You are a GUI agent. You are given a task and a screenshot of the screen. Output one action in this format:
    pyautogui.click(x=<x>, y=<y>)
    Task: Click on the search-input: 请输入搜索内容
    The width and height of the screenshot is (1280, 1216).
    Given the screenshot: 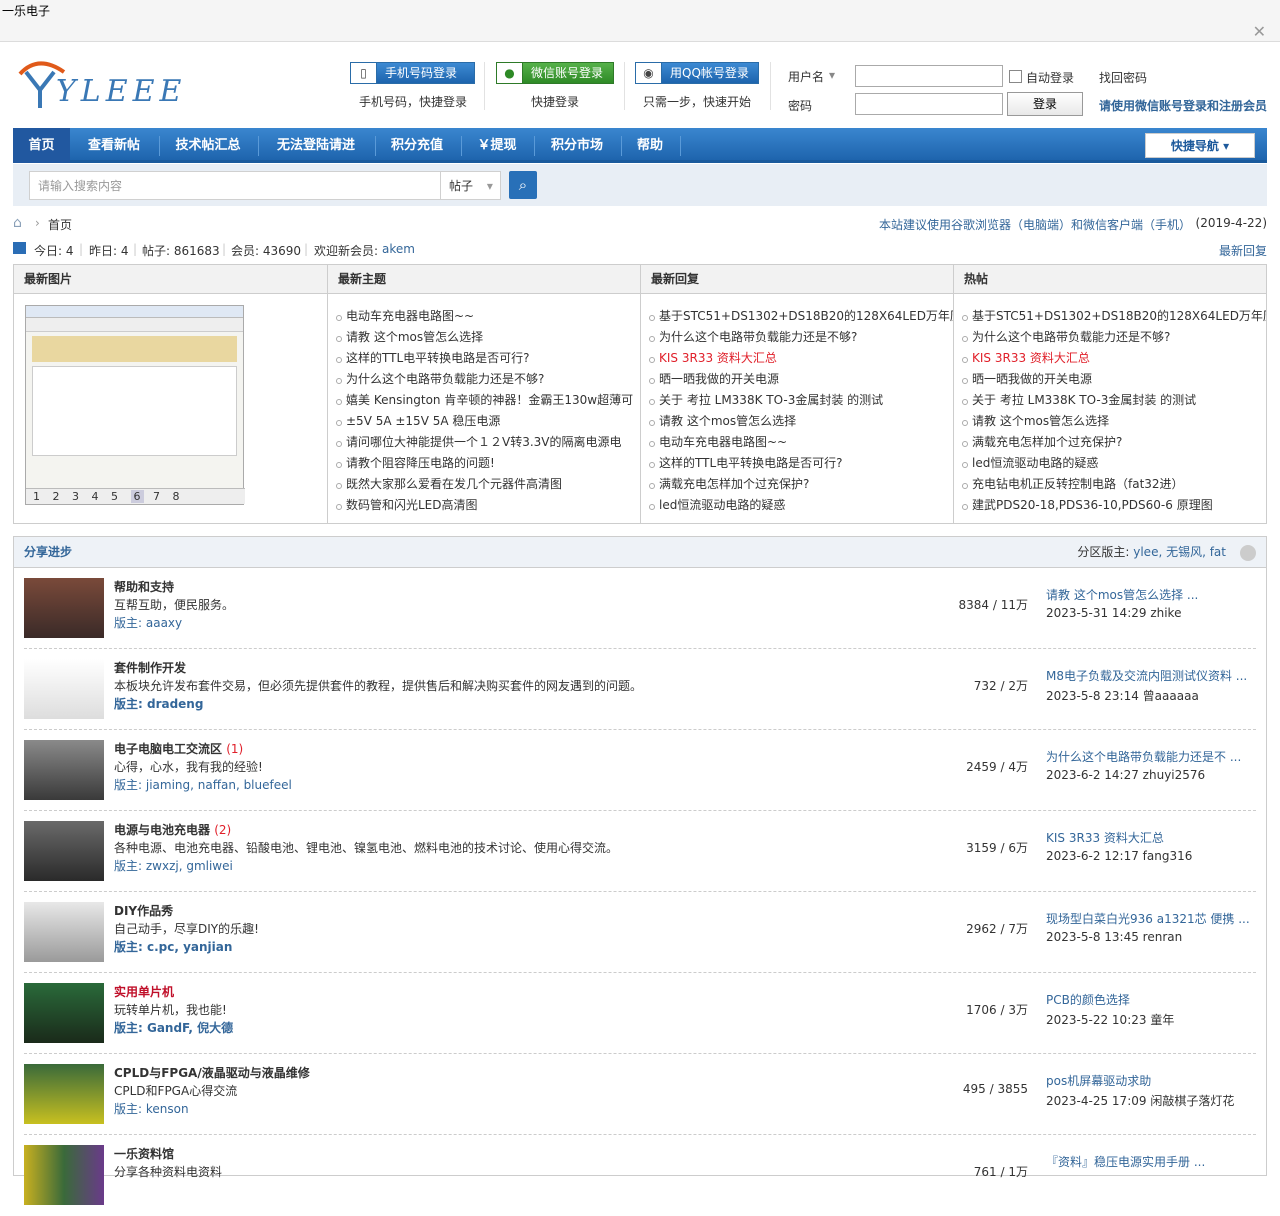 What is the action you would take?
    pyautogui.click(x=235, y=185)
    